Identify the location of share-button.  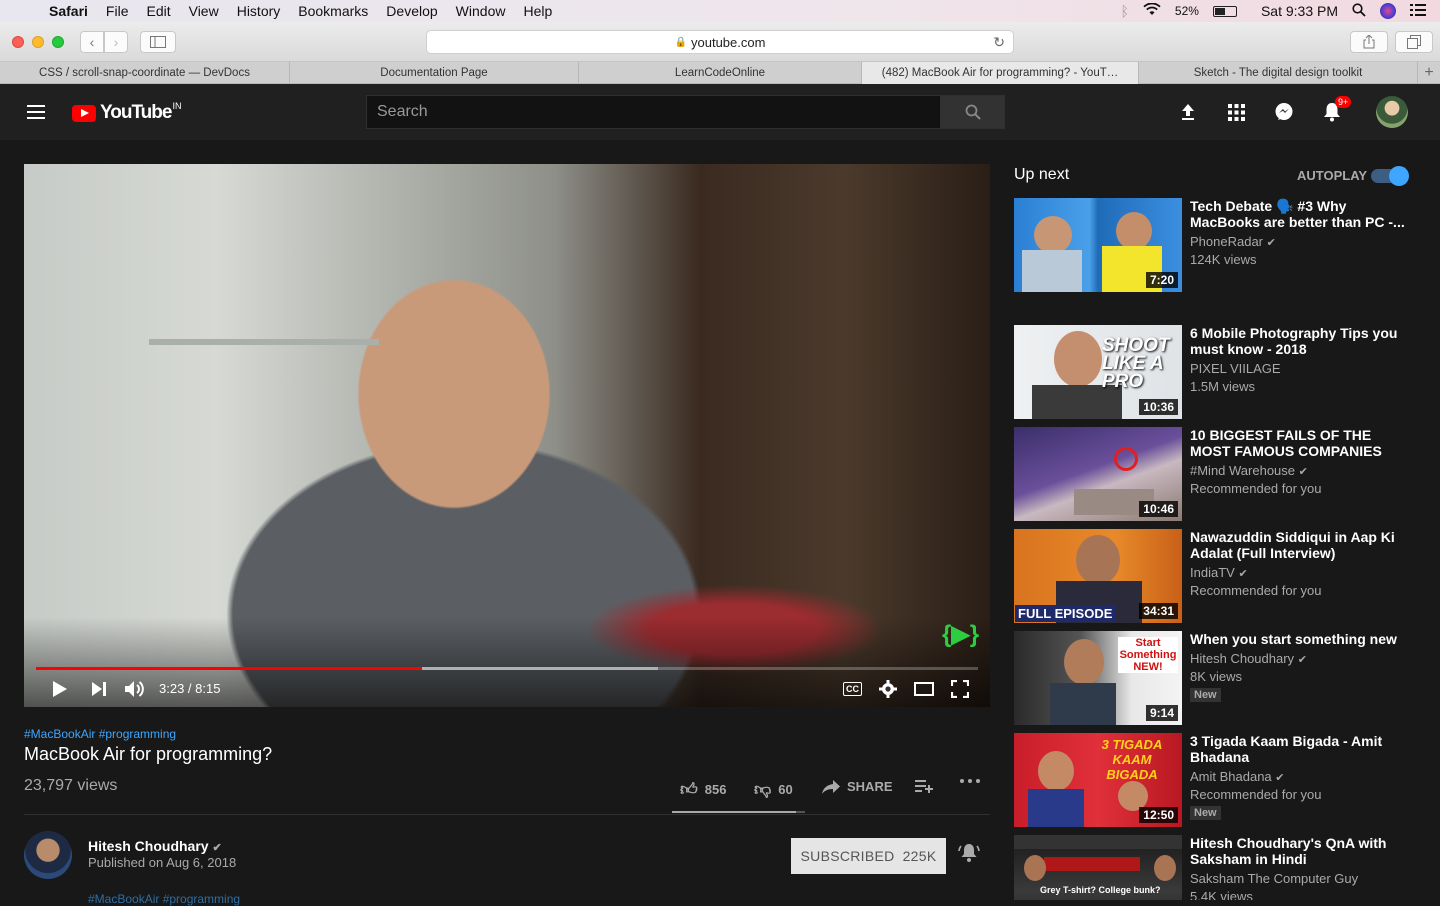
(1369, 42).